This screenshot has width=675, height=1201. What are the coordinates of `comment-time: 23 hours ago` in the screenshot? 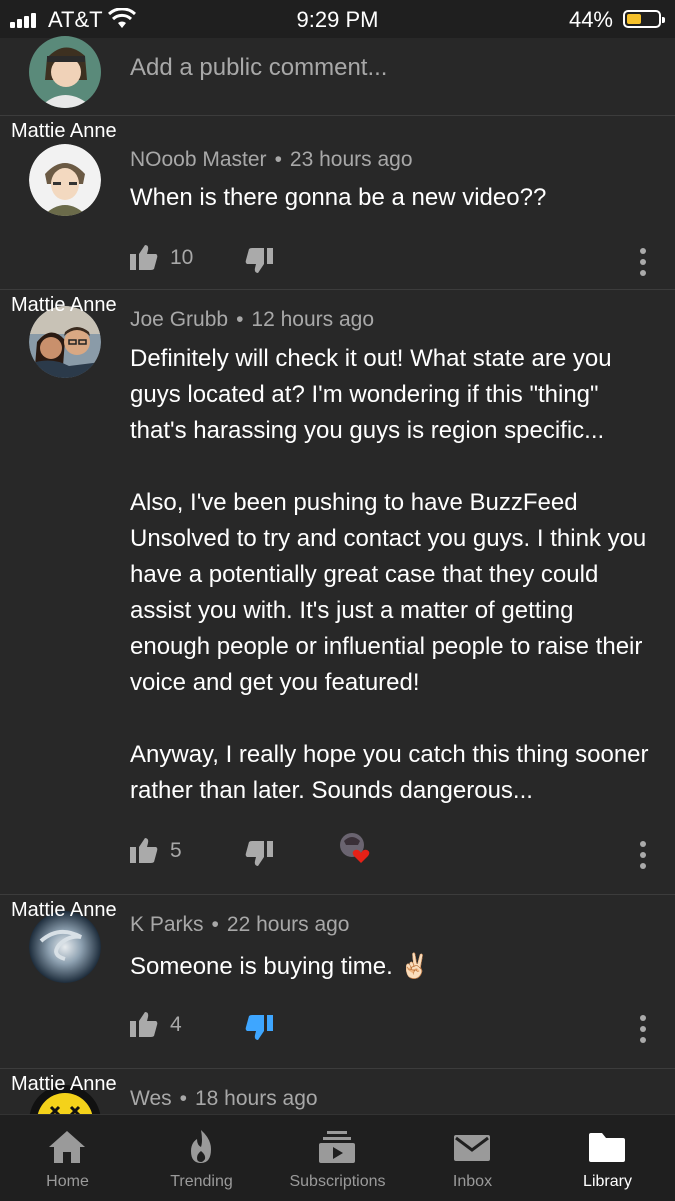 It's located at (351, 159).